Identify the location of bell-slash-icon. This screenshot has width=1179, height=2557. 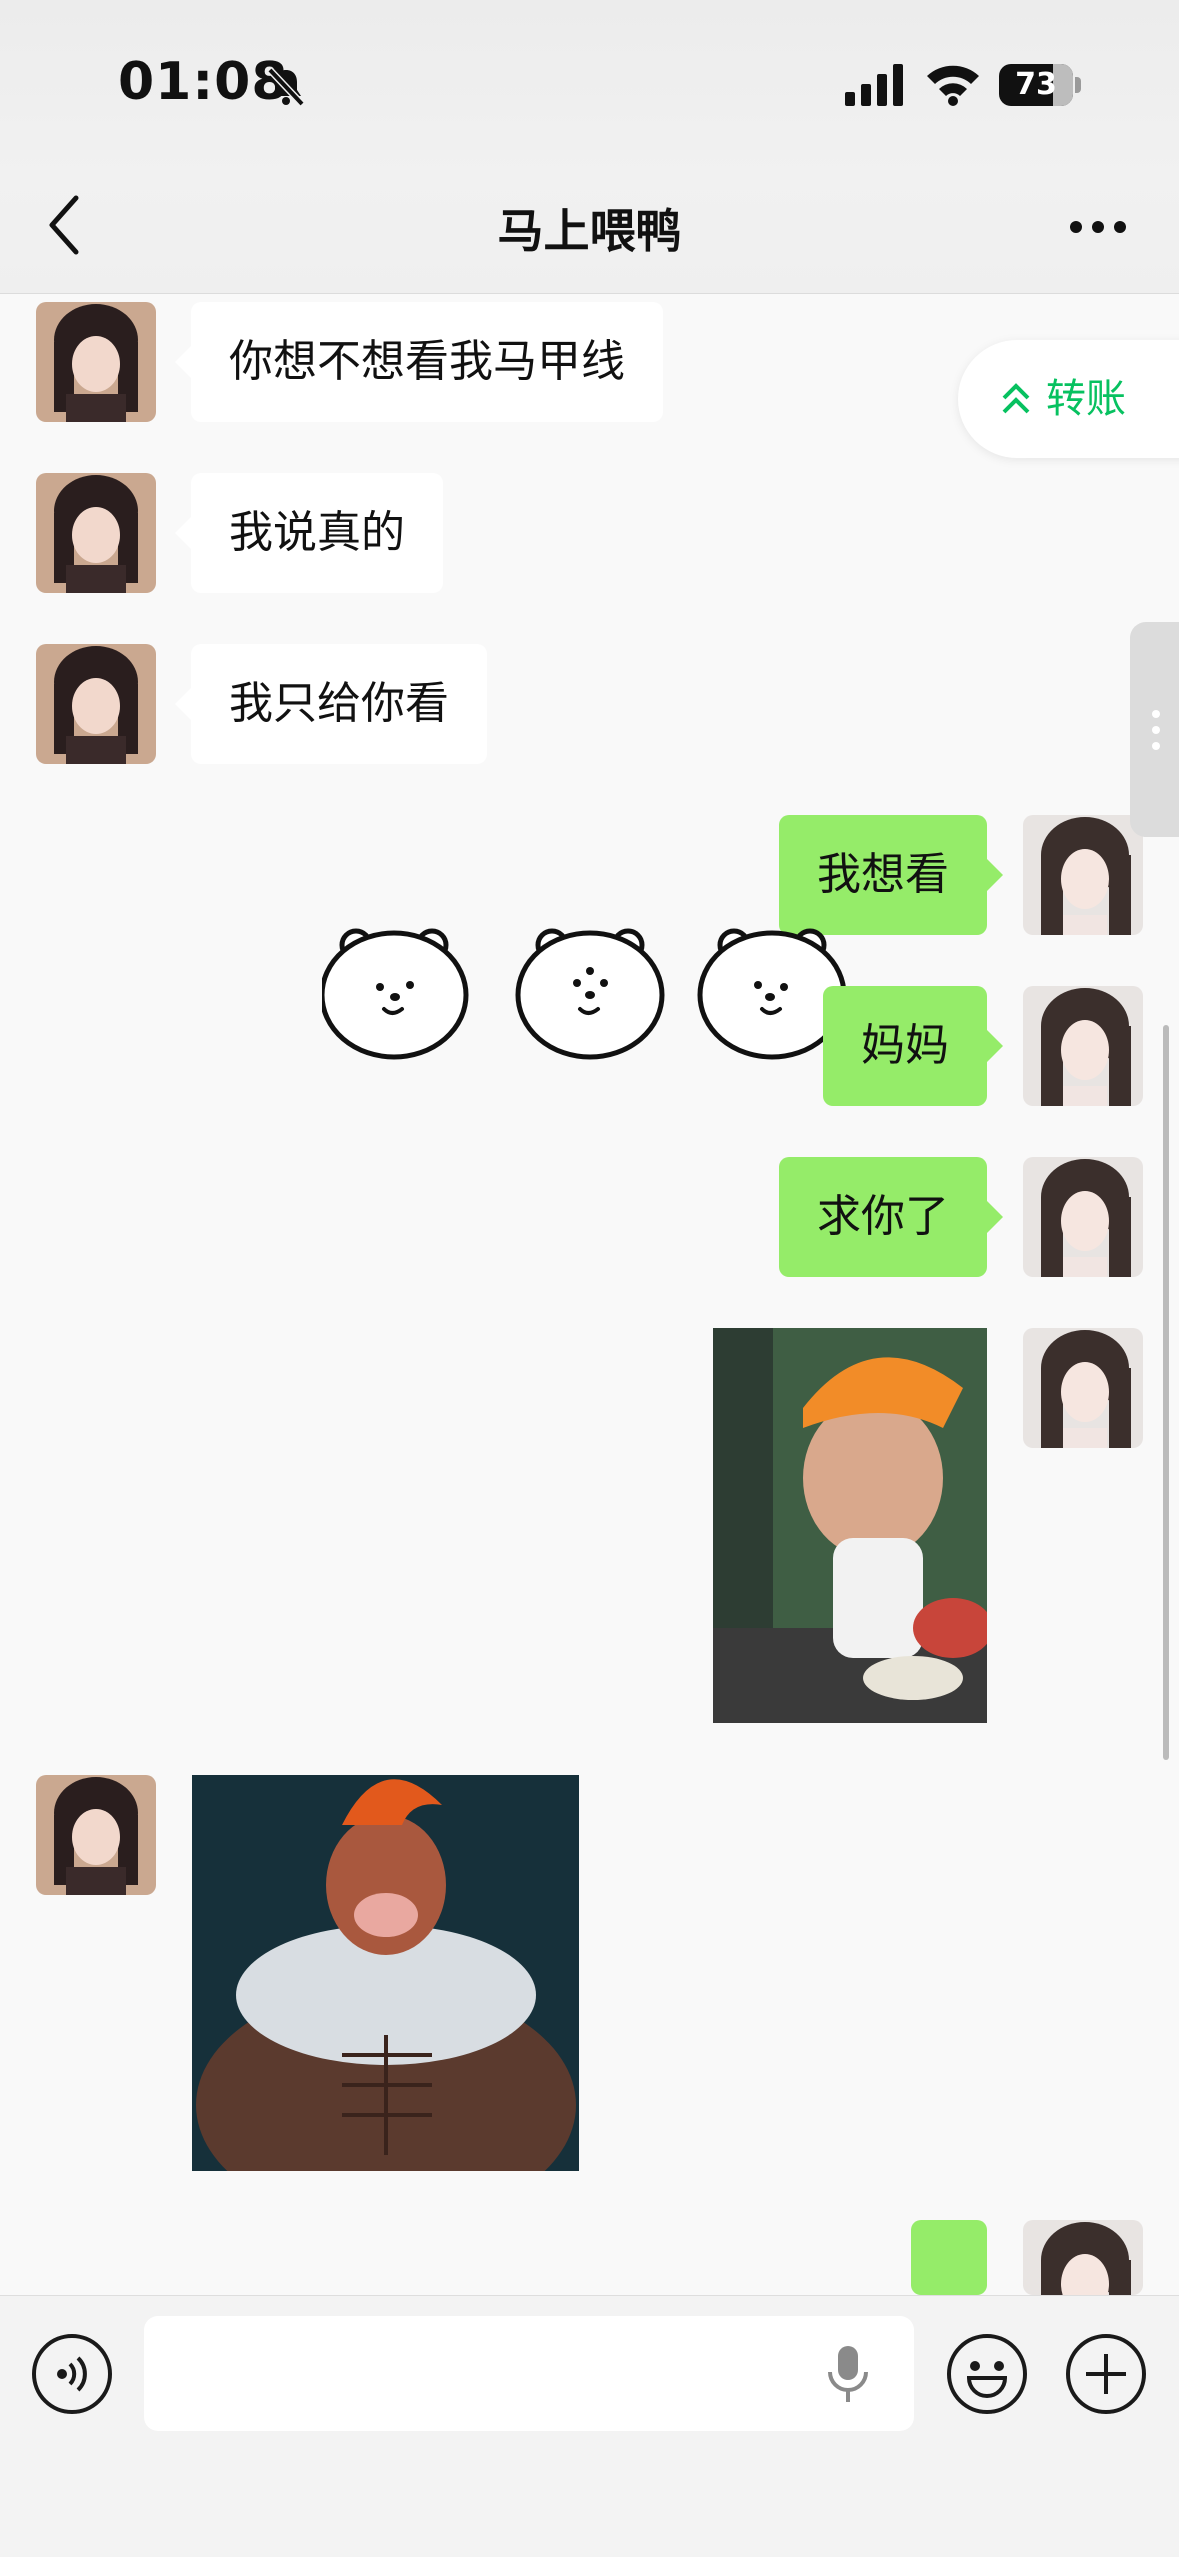
(286, 87).